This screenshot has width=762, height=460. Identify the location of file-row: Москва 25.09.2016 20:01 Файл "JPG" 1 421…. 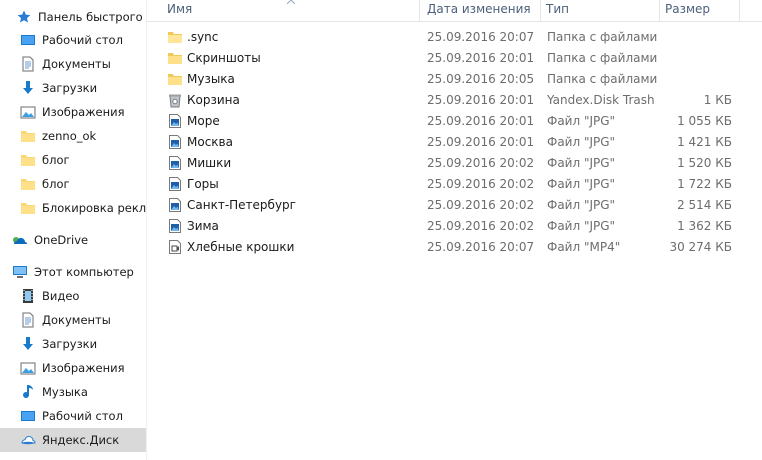
(454, 142).